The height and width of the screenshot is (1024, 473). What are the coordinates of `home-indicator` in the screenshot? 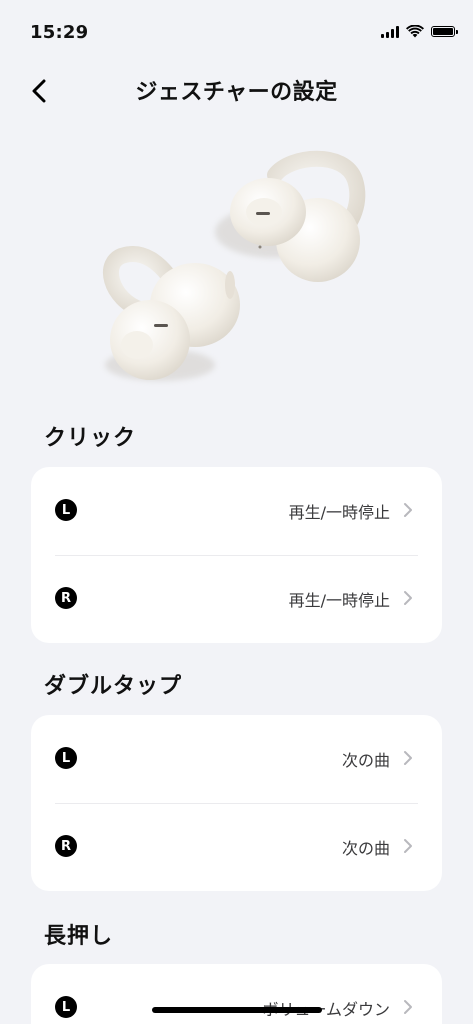 It's located at (237, 1010).